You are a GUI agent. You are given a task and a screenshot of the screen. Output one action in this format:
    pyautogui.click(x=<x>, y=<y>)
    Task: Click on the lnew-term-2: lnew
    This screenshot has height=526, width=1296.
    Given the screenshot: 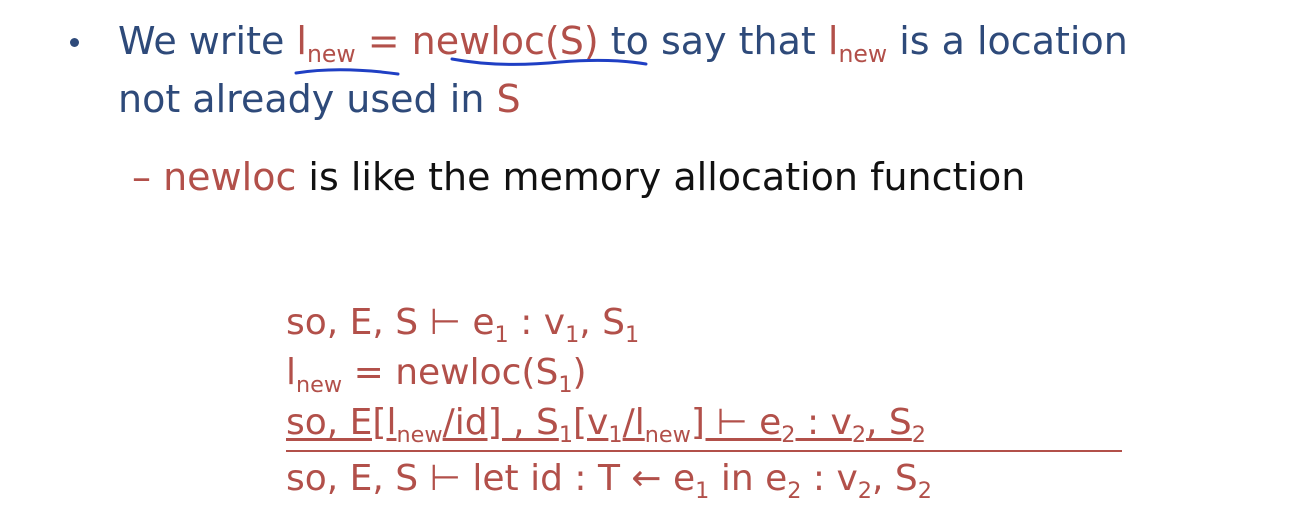 What is the action you would take?
    pyautogui.click(x=857, y=42)
    